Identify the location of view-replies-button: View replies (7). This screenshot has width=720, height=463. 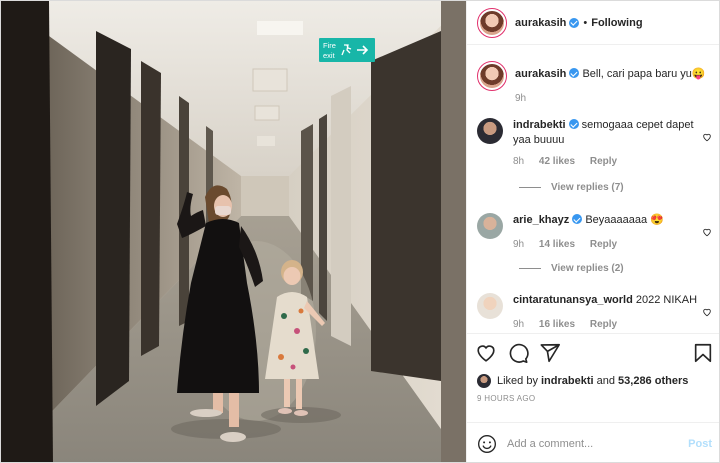
(571, 187).